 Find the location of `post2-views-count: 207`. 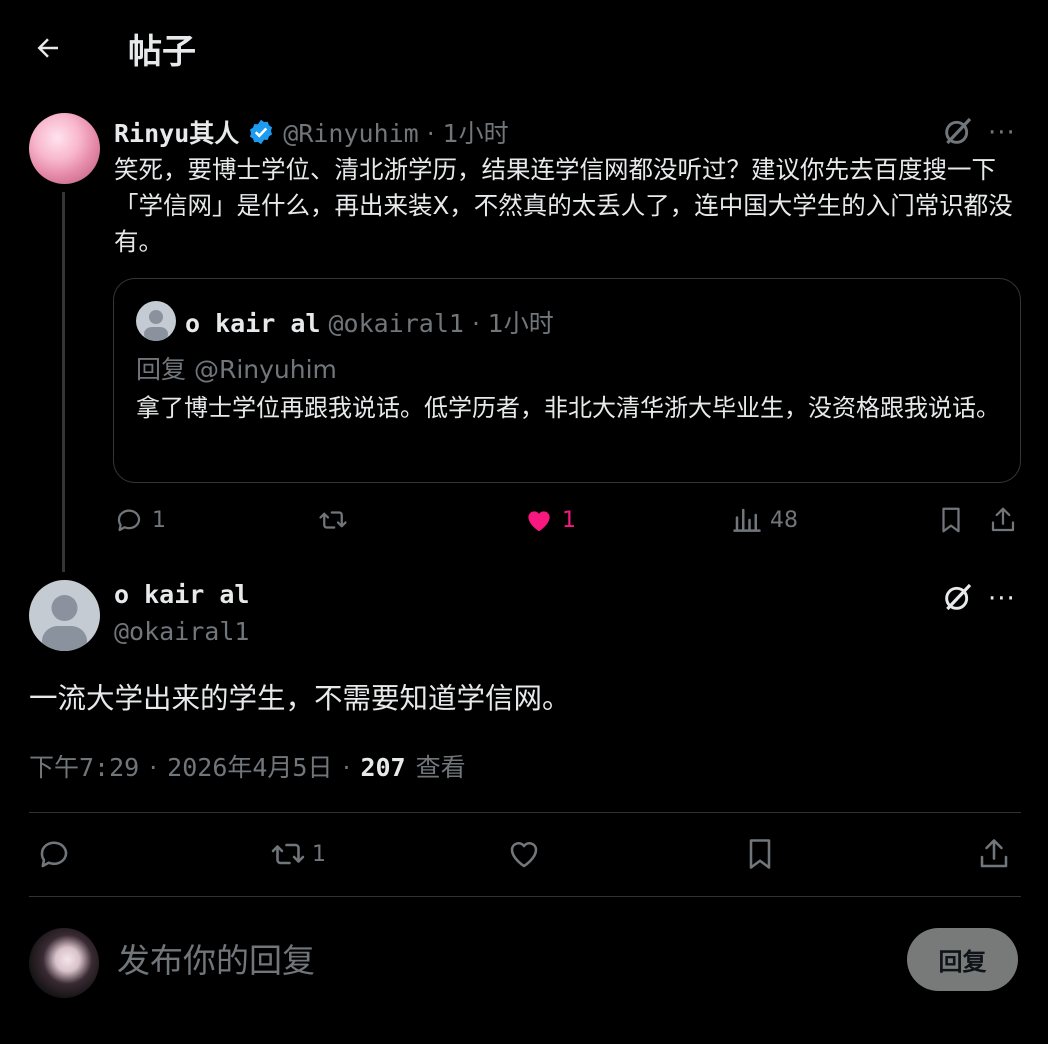

post2-views-count: 207 is located at coordinates (383, 767).